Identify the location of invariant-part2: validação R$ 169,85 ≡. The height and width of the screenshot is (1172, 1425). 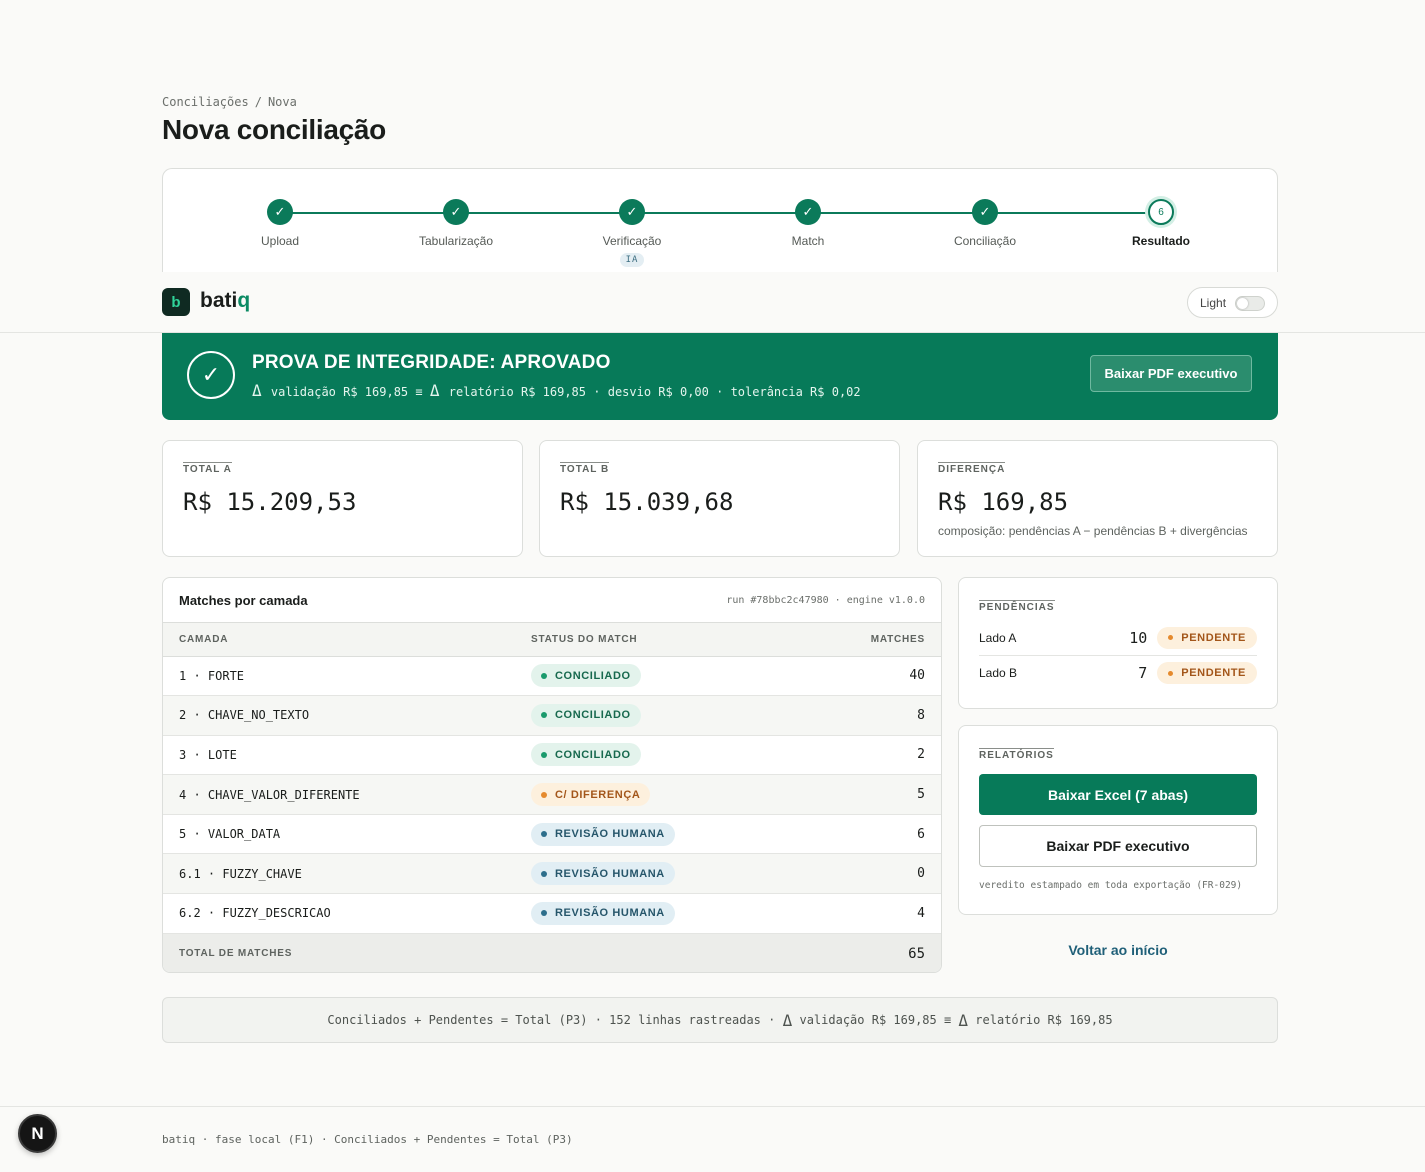
(875, 1020).